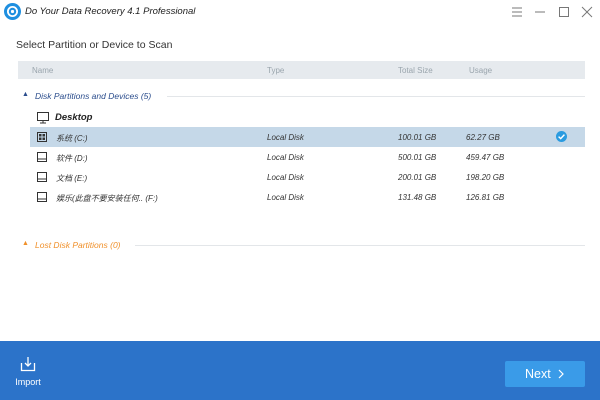 The width and height of the screenshot is (600, 400). What do you see at coordinates (417, 157) in the screenshot?
I see `partition-total-size: 500.01 GB` at bounding box center [417, 157].